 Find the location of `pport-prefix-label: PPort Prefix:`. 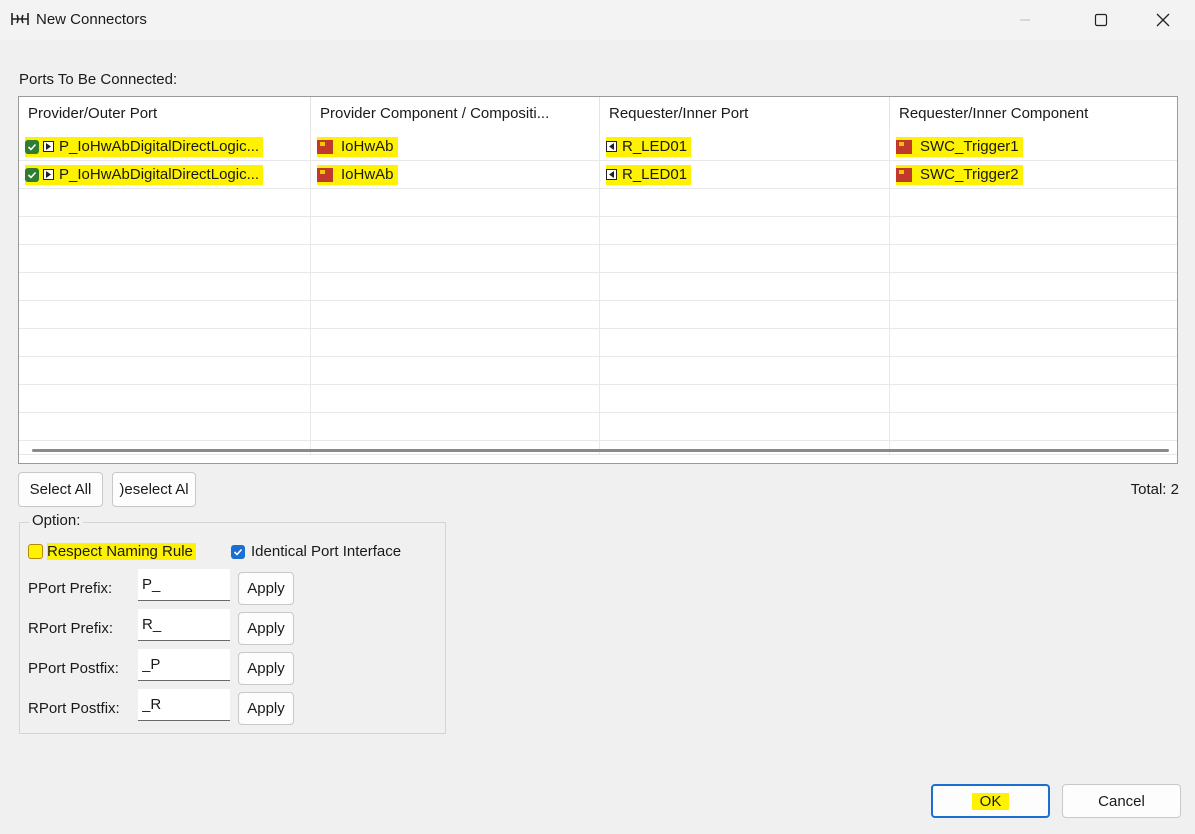

pport-prefix-label: PPort Prefix: is located at coordinates (70, 588).